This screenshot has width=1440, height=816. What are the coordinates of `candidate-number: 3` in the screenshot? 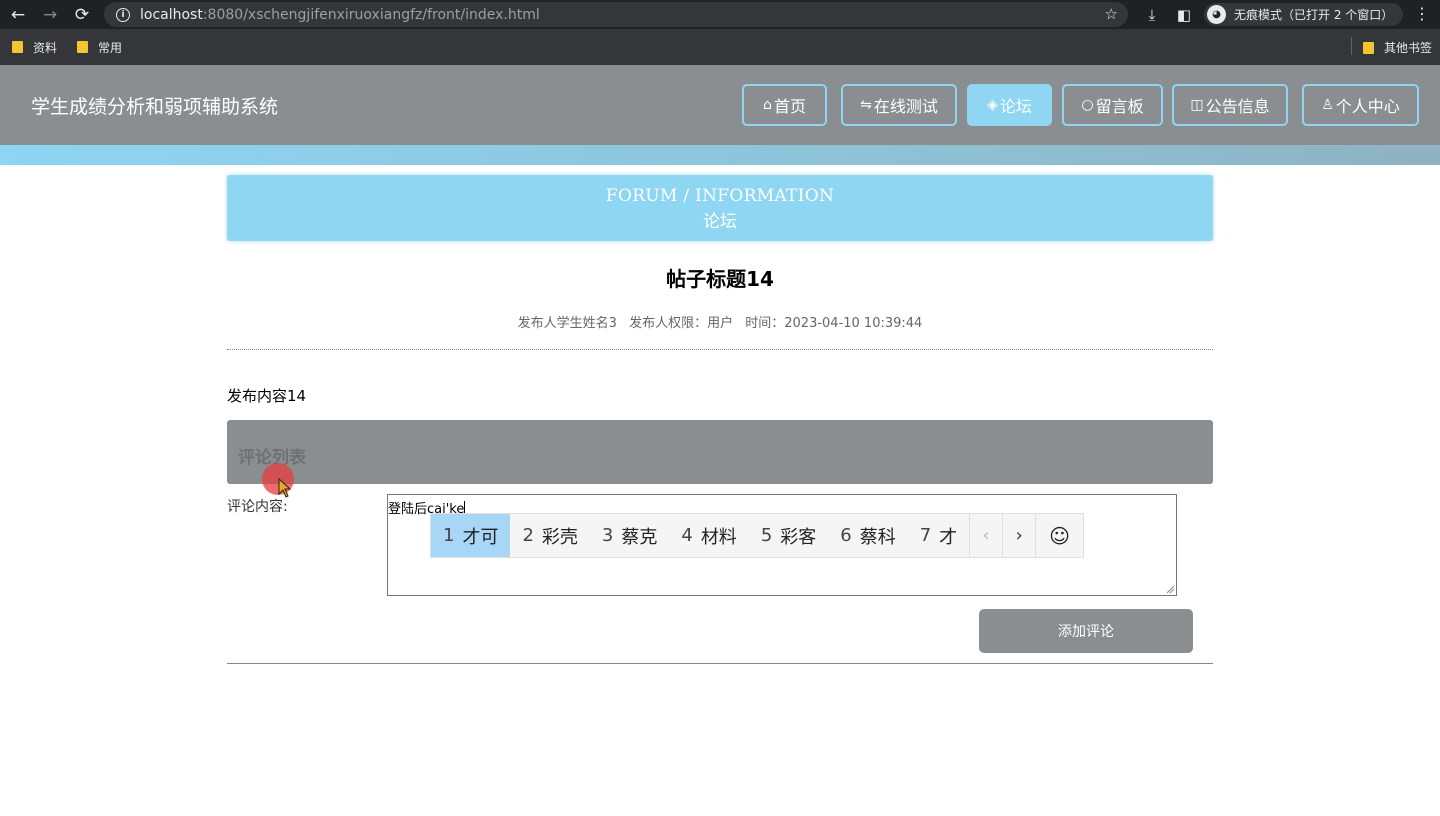 It's located at (607, 535).